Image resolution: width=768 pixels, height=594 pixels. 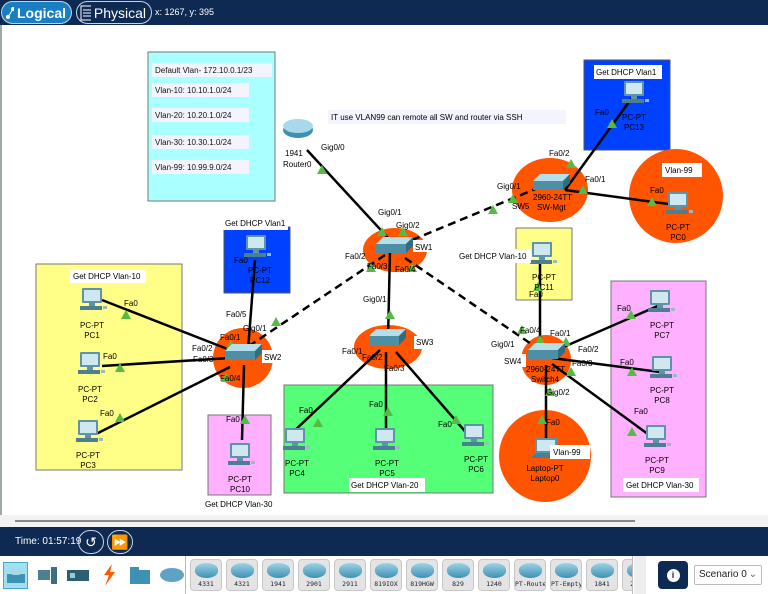 I want to click on svg-text: PC8, so click(x=662, y=400).